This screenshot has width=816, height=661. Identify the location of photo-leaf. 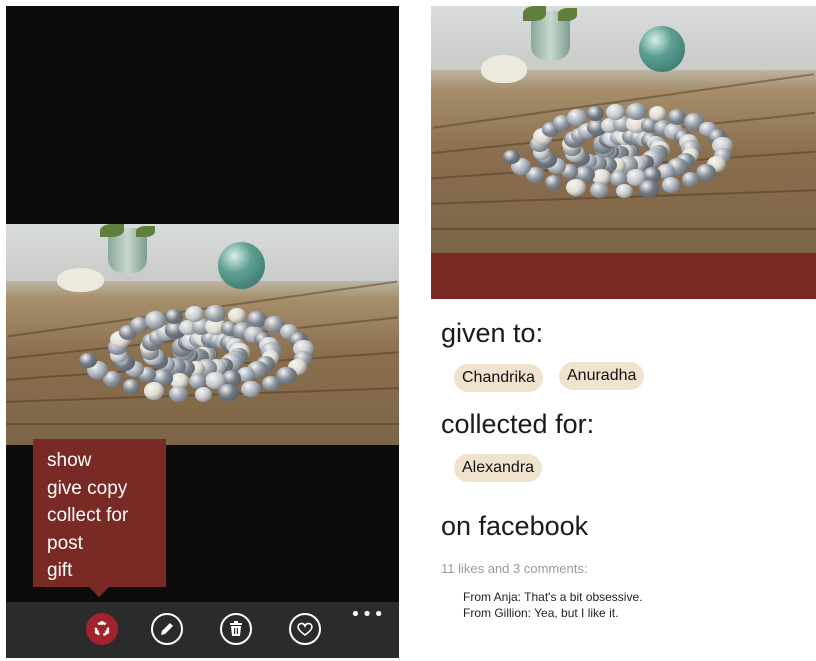
(568, 14).